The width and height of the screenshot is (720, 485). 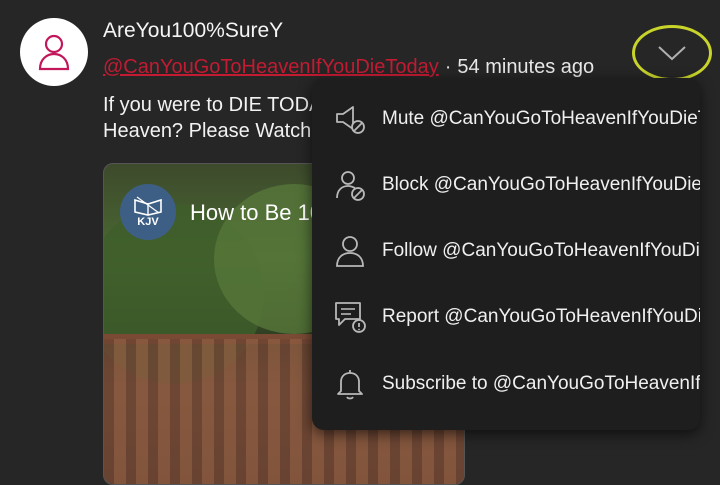 What do you see at coordinates (541, 250) in the screenshot?
I see `menu-item-label: Follow @CanYouGoToHeavenIfYouDieToday` at bounding box center [541, 250].